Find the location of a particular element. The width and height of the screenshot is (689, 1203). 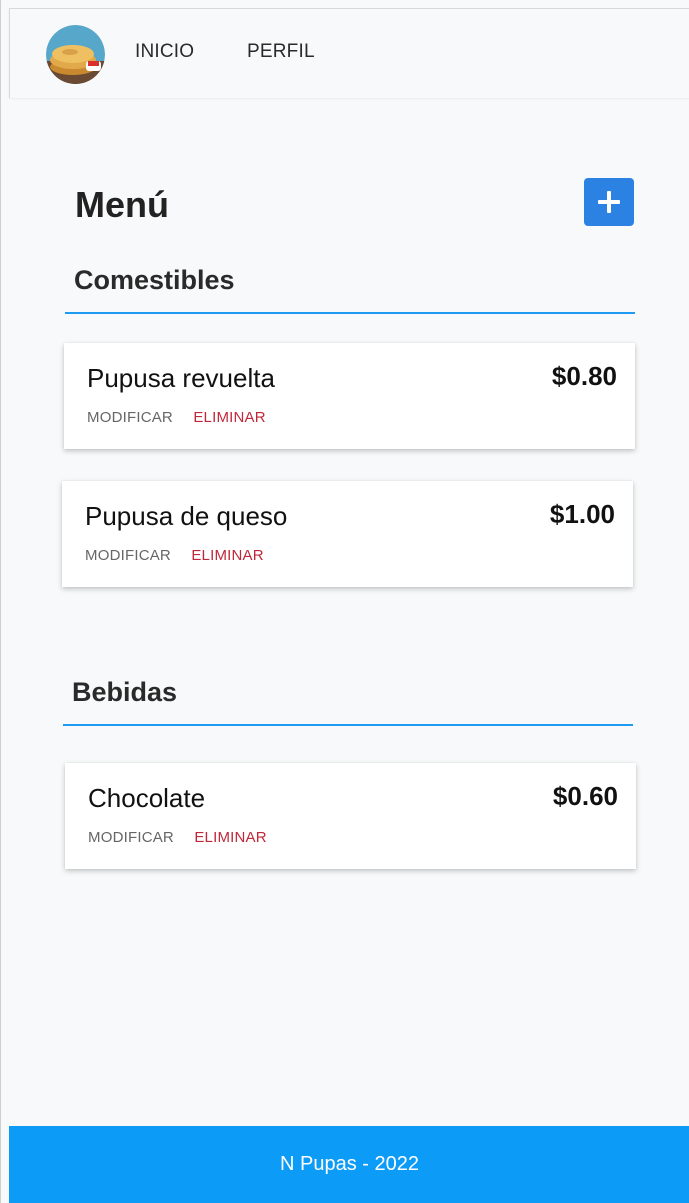

menu-item-card: Pupusa de queso $1.00 MODIFICAR ELIMINAR is located at coordinates (347, 534).